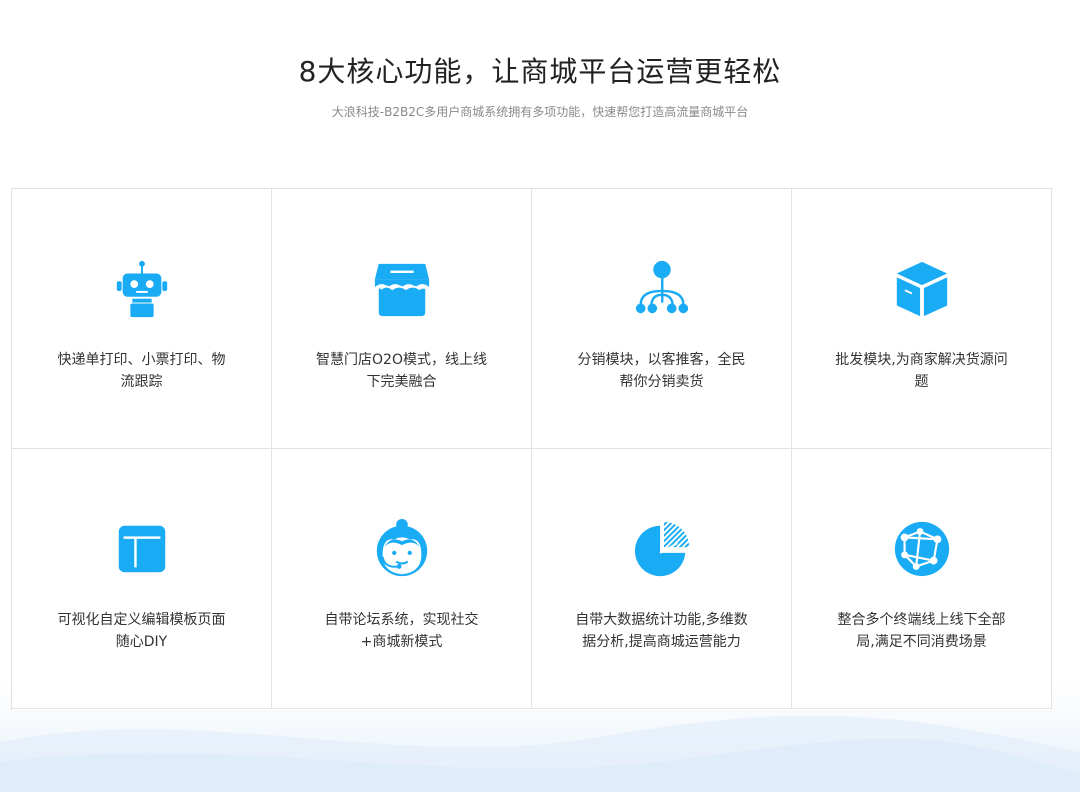  Describe the element at coordinates (661, 371) in the screenshot. I see `feature-description: 分销模块，以客推客，全民帮你分销卖货` at that location.